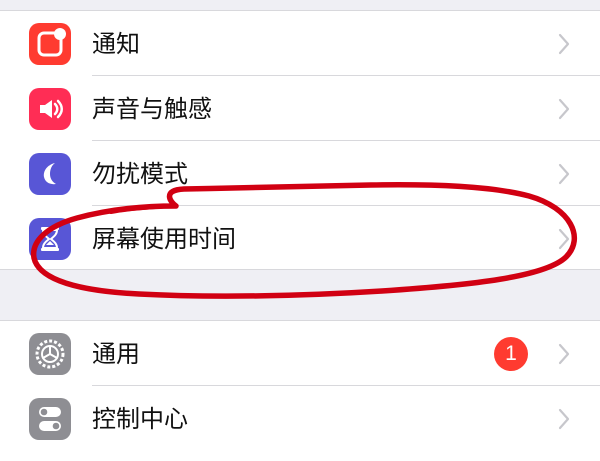 The height and width of the screenshot is (461, 600). I want to click on sound-icon, so click(50, 108).